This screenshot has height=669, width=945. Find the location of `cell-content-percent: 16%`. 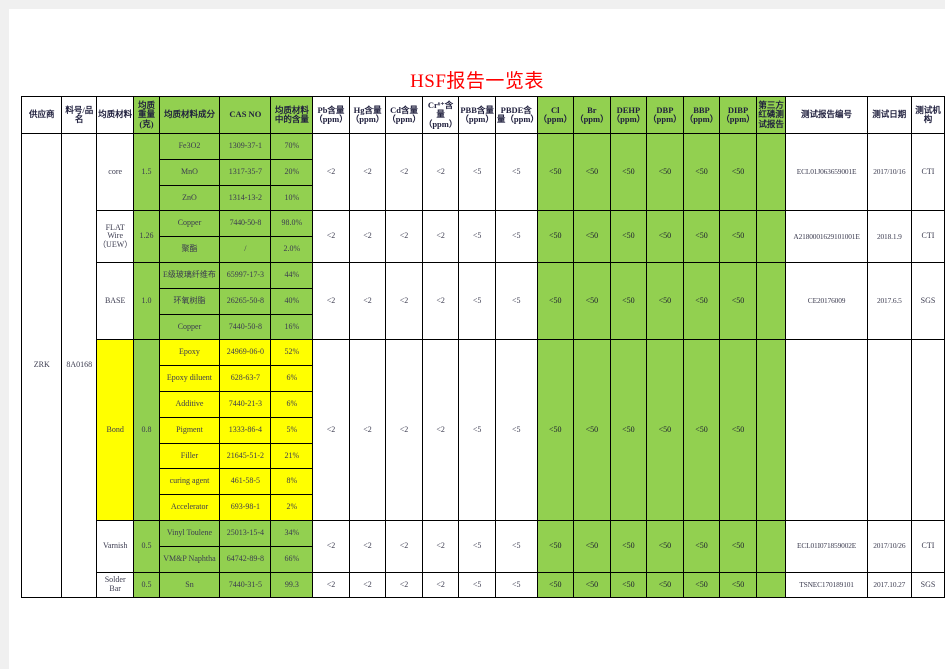

cell-content-percent: 16% is located at coordinates (292, 327).